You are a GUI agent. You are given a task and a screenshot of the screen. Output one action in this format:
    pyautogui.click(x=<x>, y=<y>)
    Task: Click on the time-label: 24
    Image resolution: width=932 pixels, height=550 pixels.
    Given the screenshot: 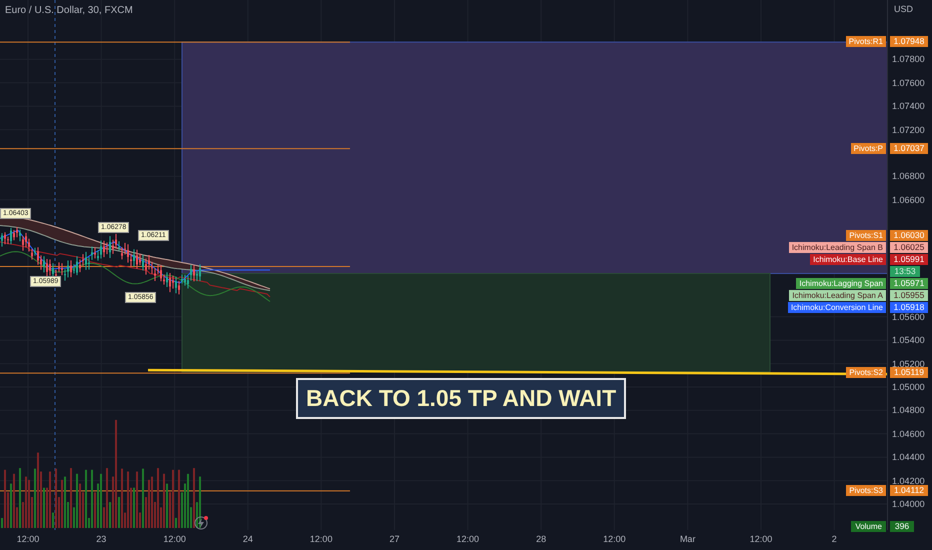 What is the action you would take?
    pyautogui.click(x=248, y=539)
    